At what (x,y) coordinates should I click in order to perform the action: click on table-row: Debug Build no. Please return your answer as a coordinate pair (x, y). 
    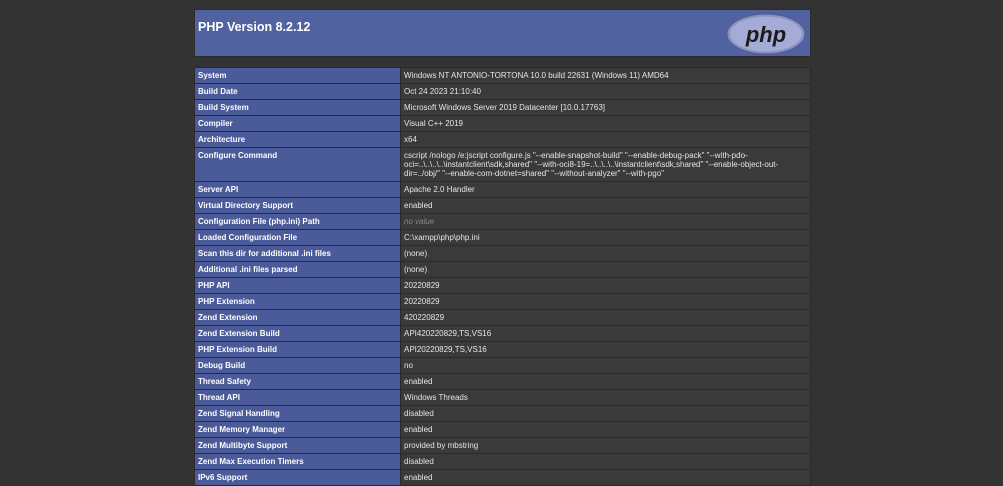
    Looking at the image, I should click on (502, 365).